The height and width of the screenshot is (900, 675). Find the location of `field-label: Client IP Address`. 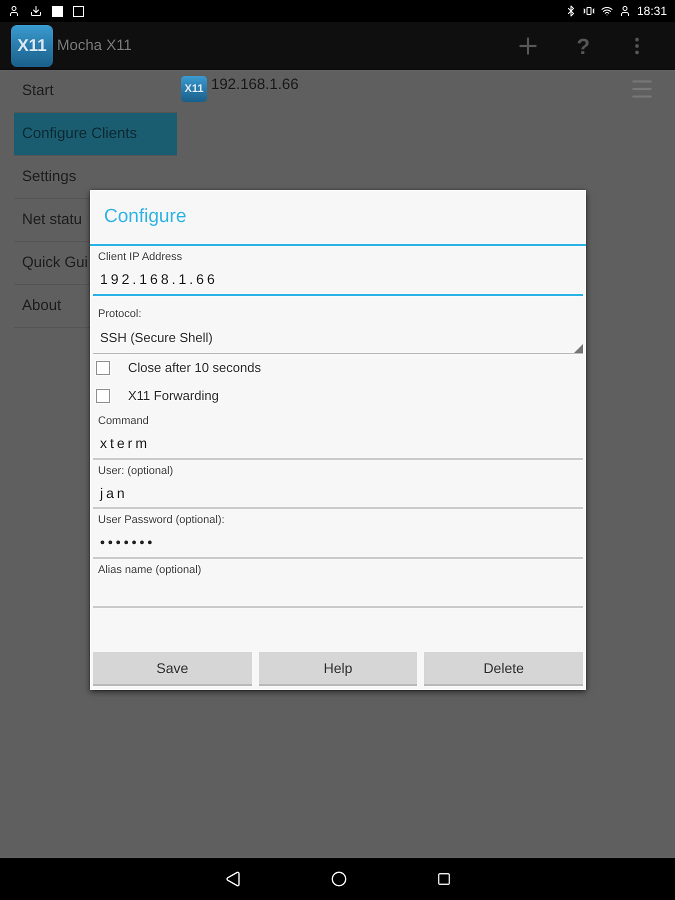

field-label: Client IP Address is located at coordinates (140, 257).